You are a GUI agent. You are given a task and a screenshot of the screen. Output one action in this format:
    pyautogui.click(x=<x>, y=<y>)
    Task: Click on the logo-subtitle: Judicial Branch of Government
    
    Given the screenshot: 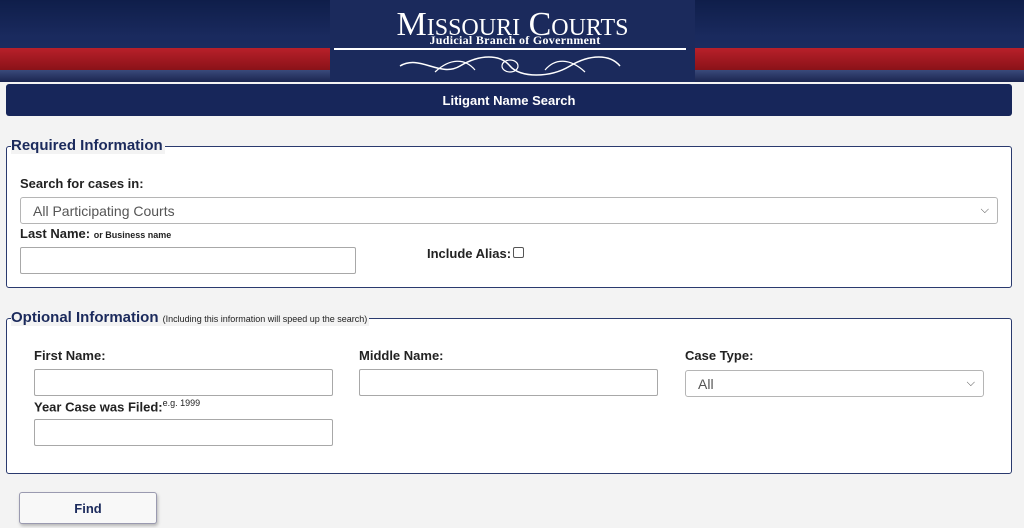 What is the action you would take?
    pyautogui.click(x=515, y=40)
    